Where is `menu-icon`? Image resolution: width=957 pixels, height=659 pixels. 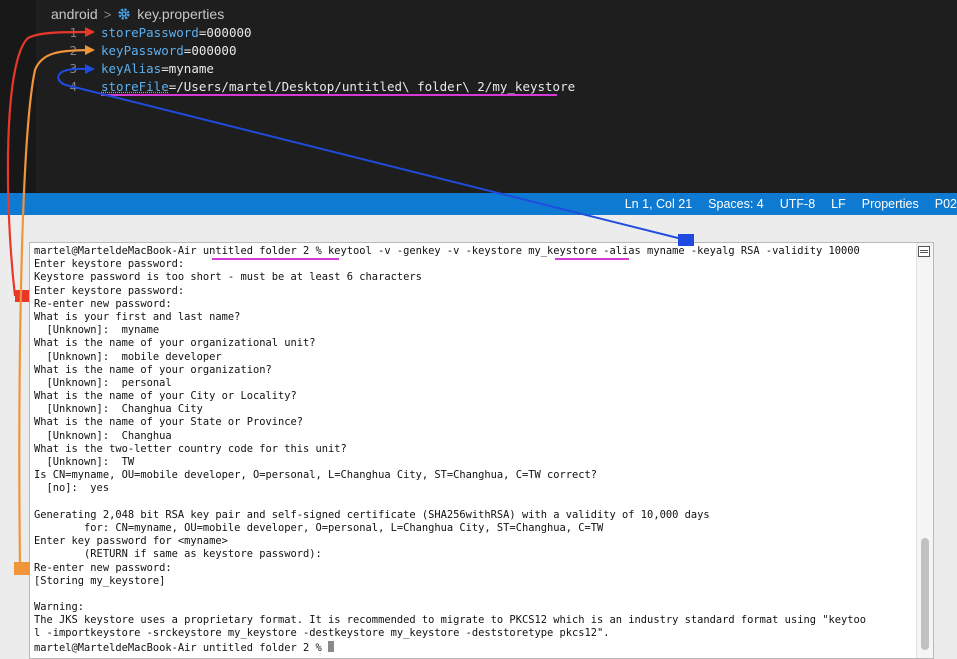
menu-icon is located at coordinates (924, 251).